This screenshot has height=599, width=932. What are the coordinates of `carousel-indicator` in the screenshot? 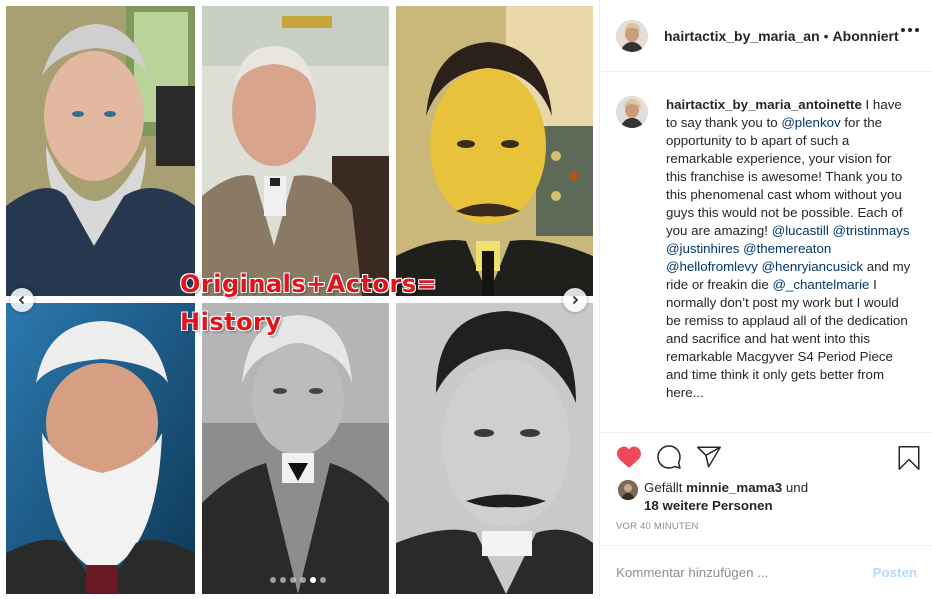 It's located at (298, 580).